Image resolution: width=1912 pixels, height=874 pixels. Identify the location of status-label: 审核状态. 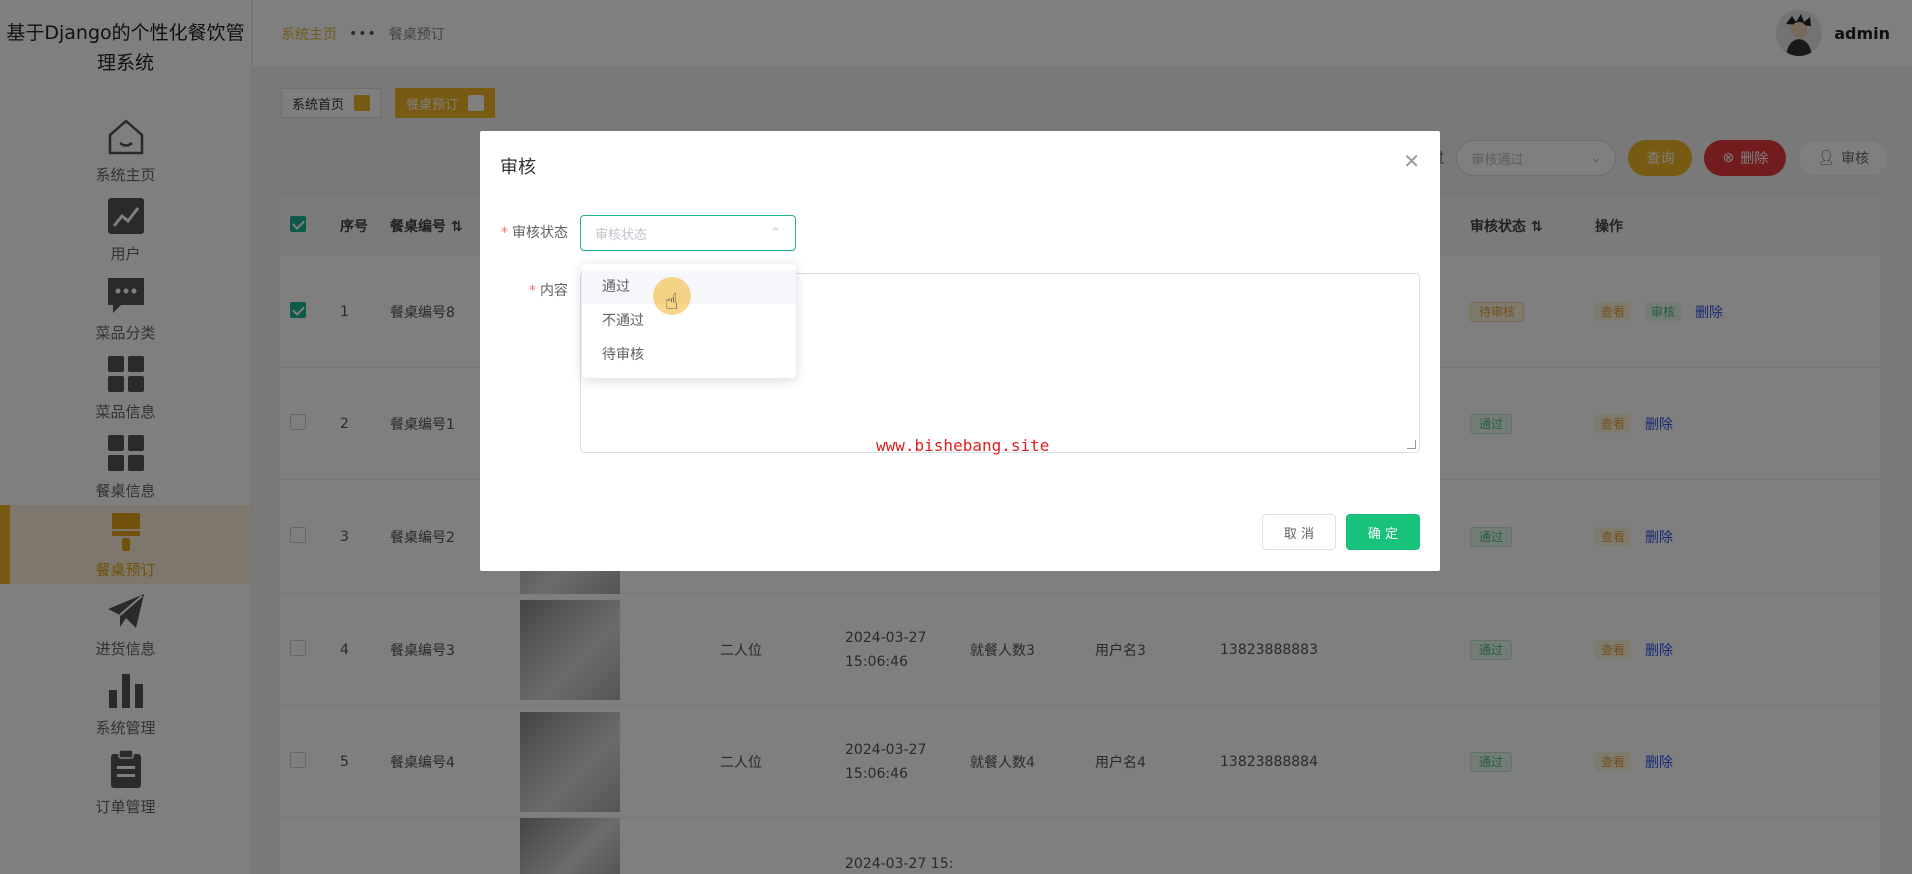
(540, 233).